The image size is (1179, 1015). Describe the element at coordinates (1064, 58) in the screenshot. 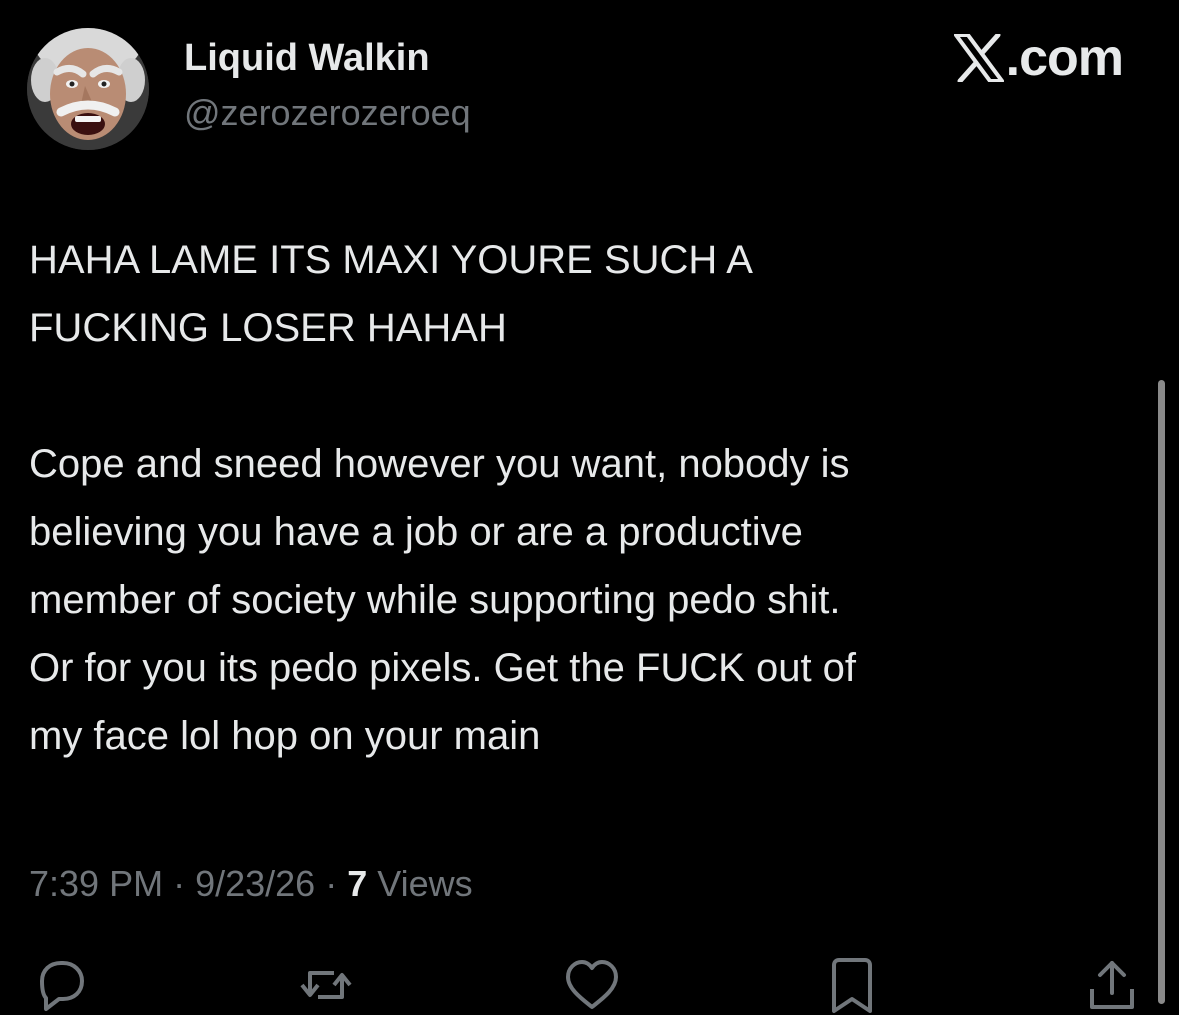

I see `brand-suffix: .com` at that location.